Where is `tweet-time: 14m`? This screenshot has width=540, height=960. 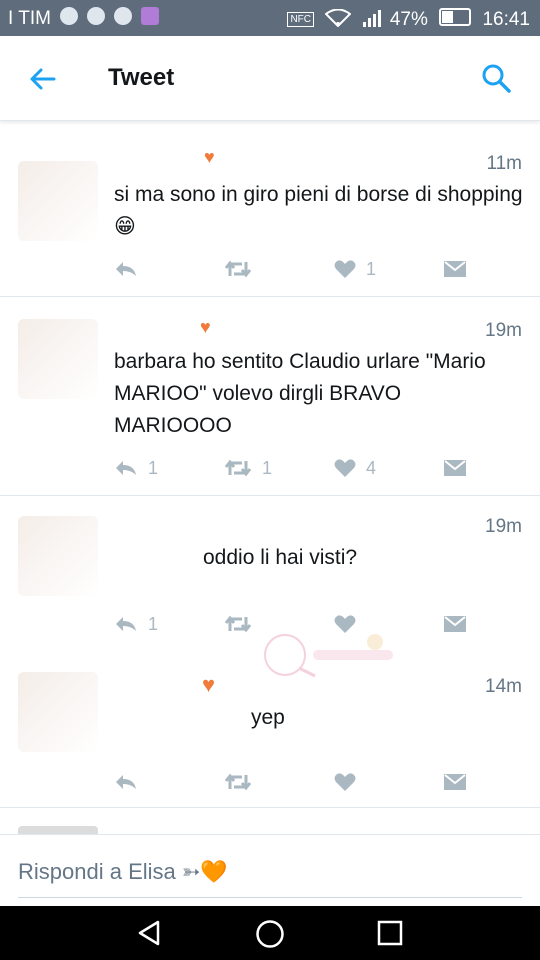 tweet-time: 14m is located at coordinates (503, 686).